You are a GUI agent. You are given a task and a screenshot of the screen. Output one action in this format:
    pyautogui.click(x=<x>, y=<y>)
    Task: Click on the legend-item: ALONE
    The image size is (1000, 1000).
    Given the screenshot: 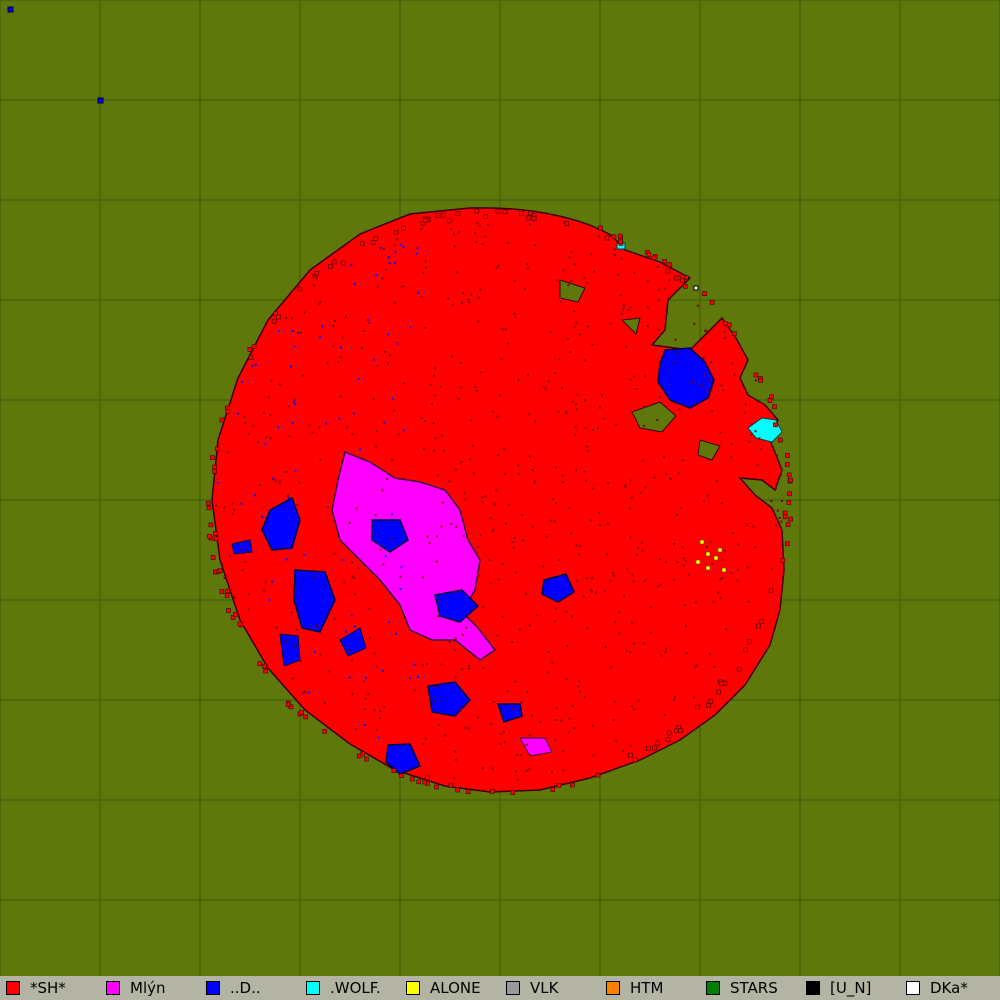 What is the action you would take?
    pyautogui.click(x=450, y=988)
    